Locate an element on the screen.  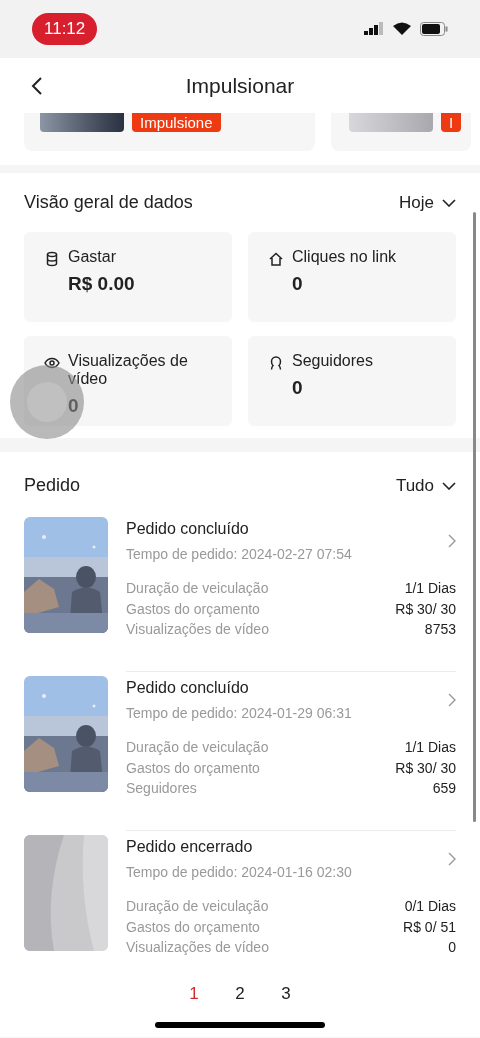
date-filter: Hoje is located at coordinates (427, 202).